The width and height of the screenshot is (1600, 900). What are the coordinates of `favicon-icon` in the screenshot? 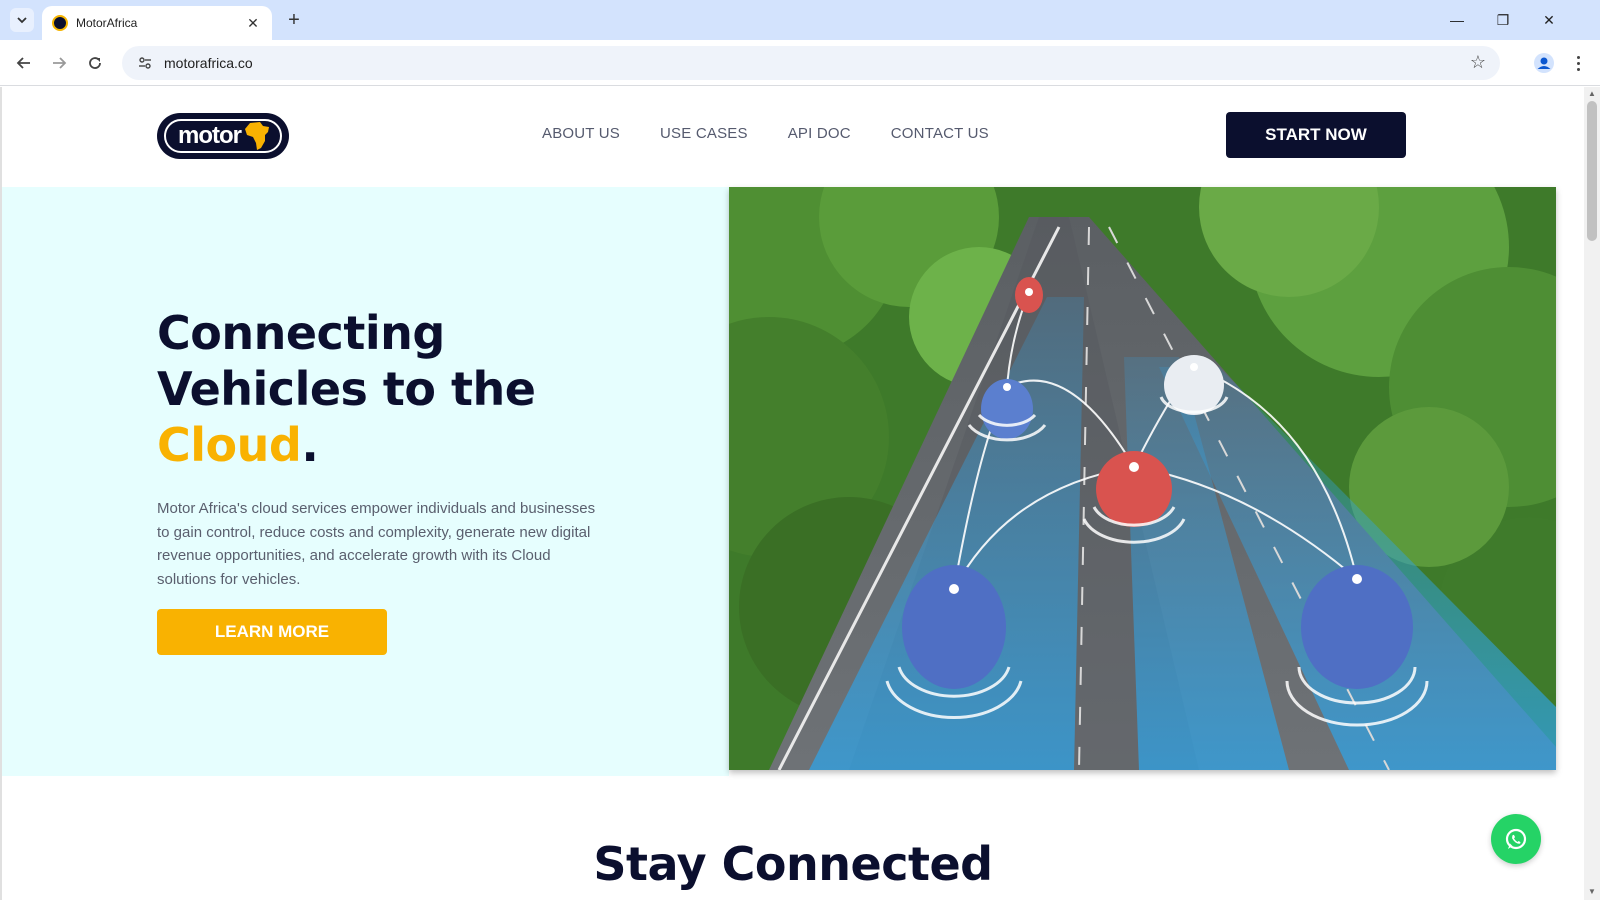 It's located at (60, 23).